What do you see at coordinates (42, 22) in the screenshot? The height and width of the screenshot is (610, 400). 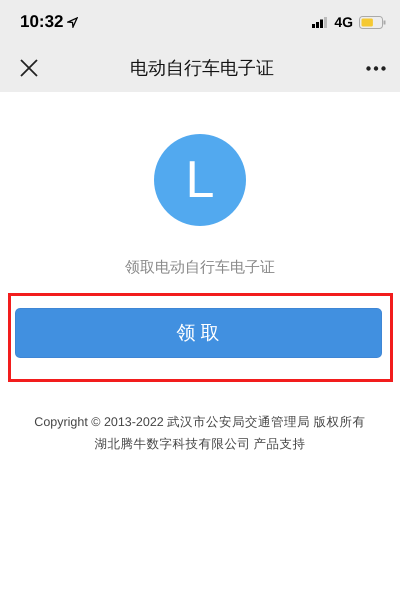 I see `clock-time: 10:32` at bounding box center [42, 22].